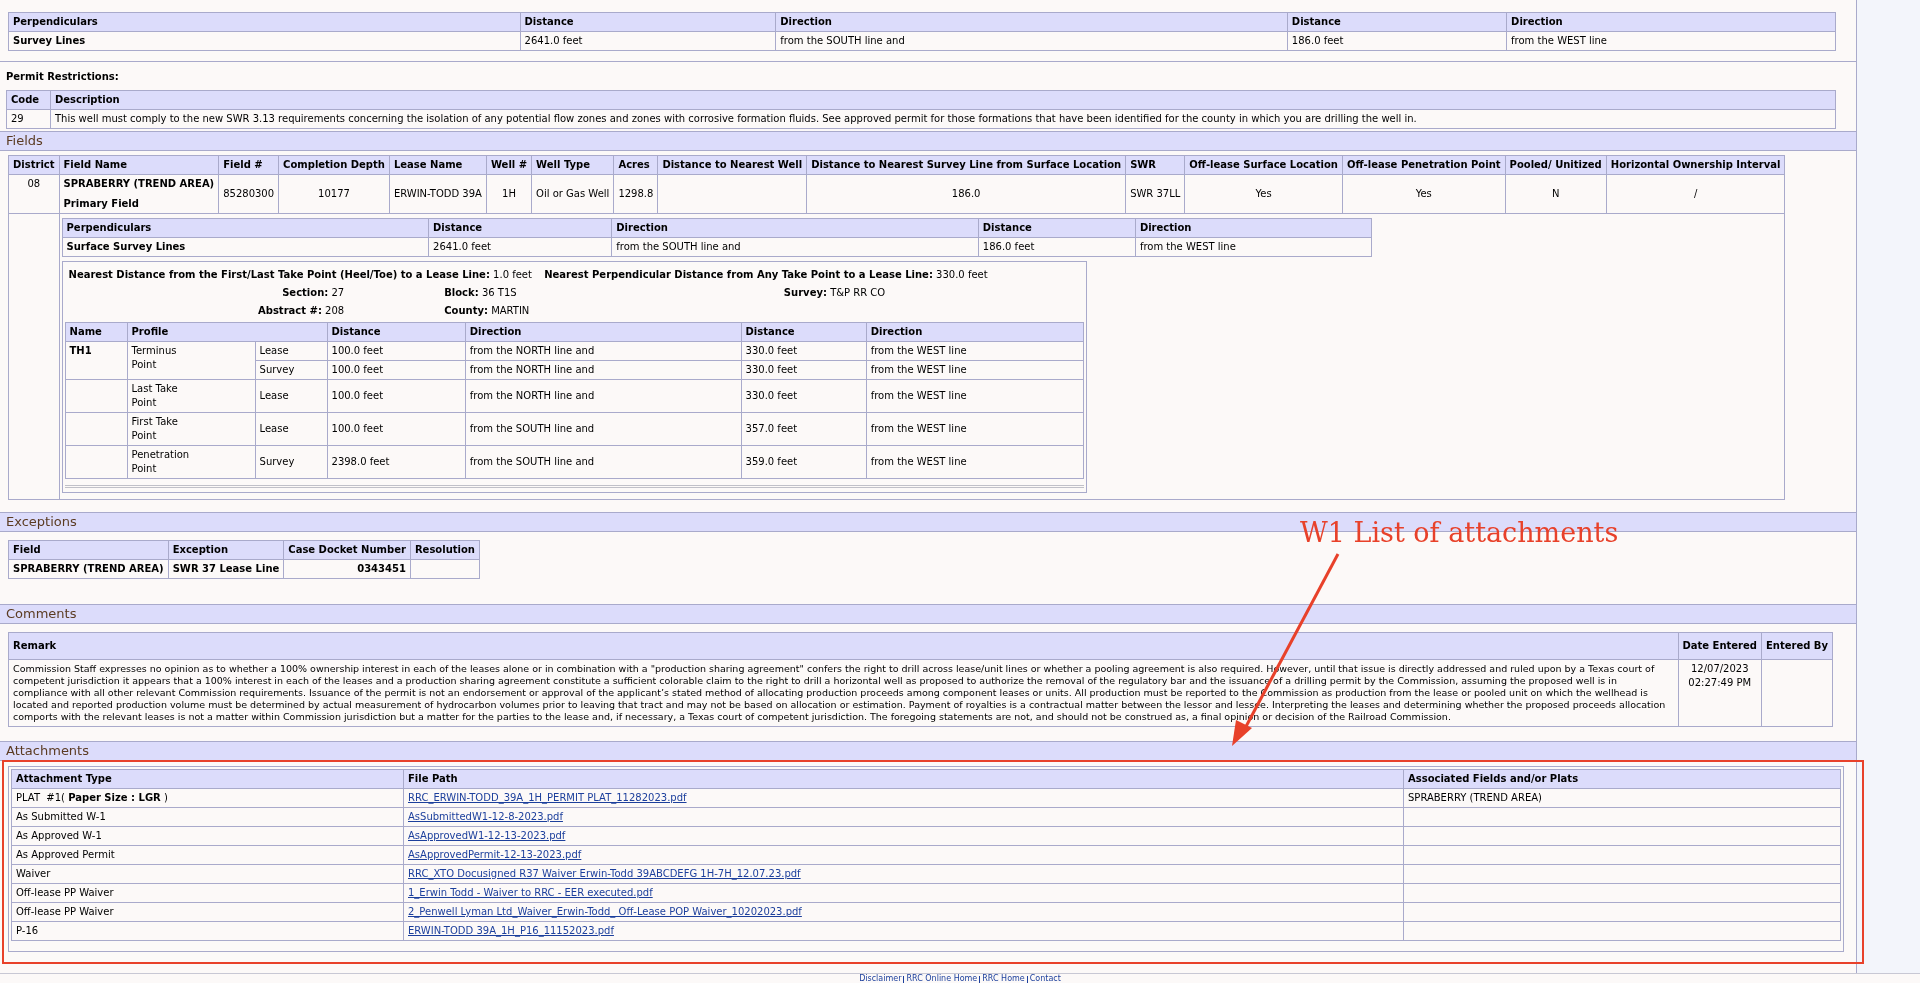  What do you see at coordinates (1695, 193) in the screenshot?
I see `cell-text: /` at bounding box center [1695, 193].